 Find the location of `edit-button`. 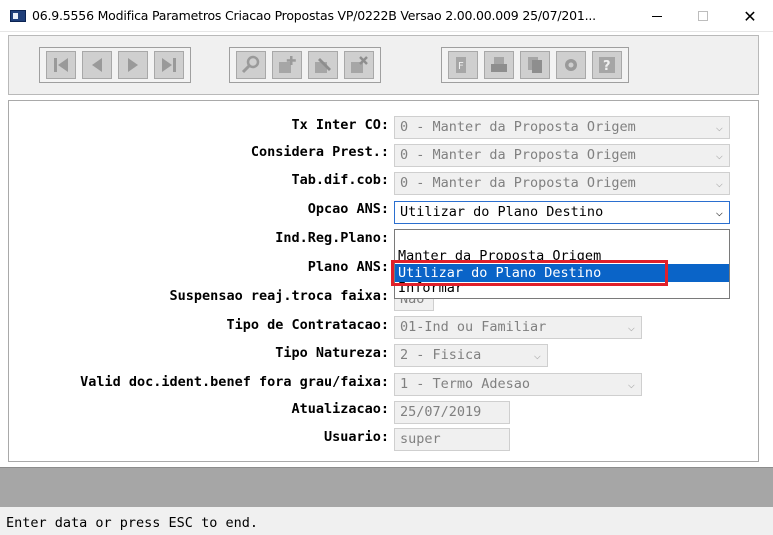

edit-button is located at coordinates (323, 65).